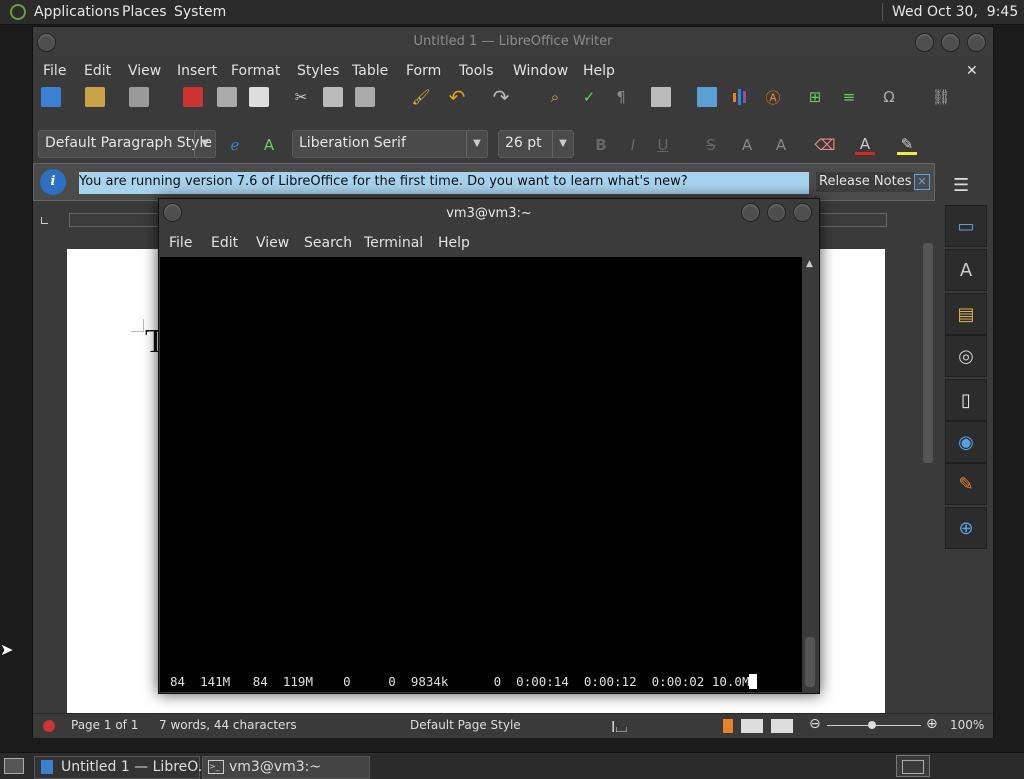 The image size is (1024, 779). I want to click on clone-formatting-icon: 🖌, so click(421, 97).